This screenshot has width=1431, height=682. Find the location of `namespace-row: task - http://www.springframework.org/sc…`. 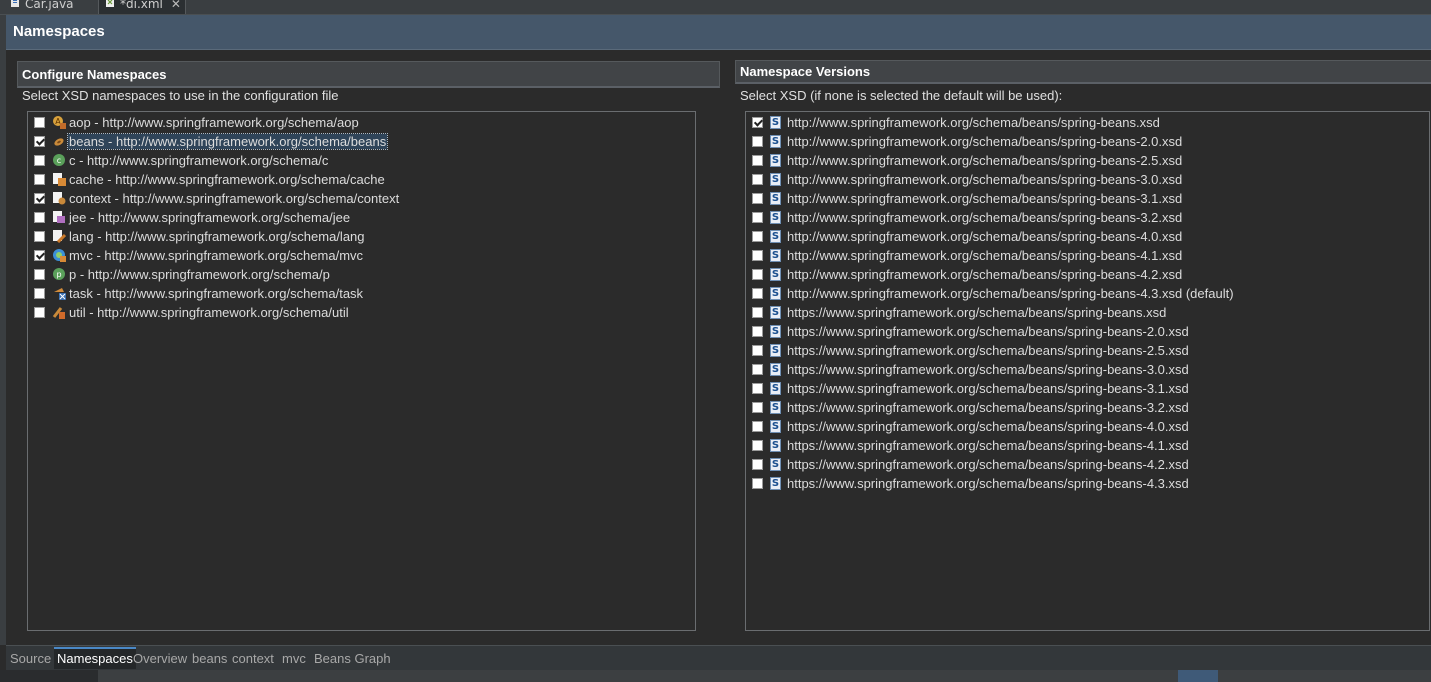

namespace-row: task - http://www.springframework.org/sc… is located at coordinates (361, 294).